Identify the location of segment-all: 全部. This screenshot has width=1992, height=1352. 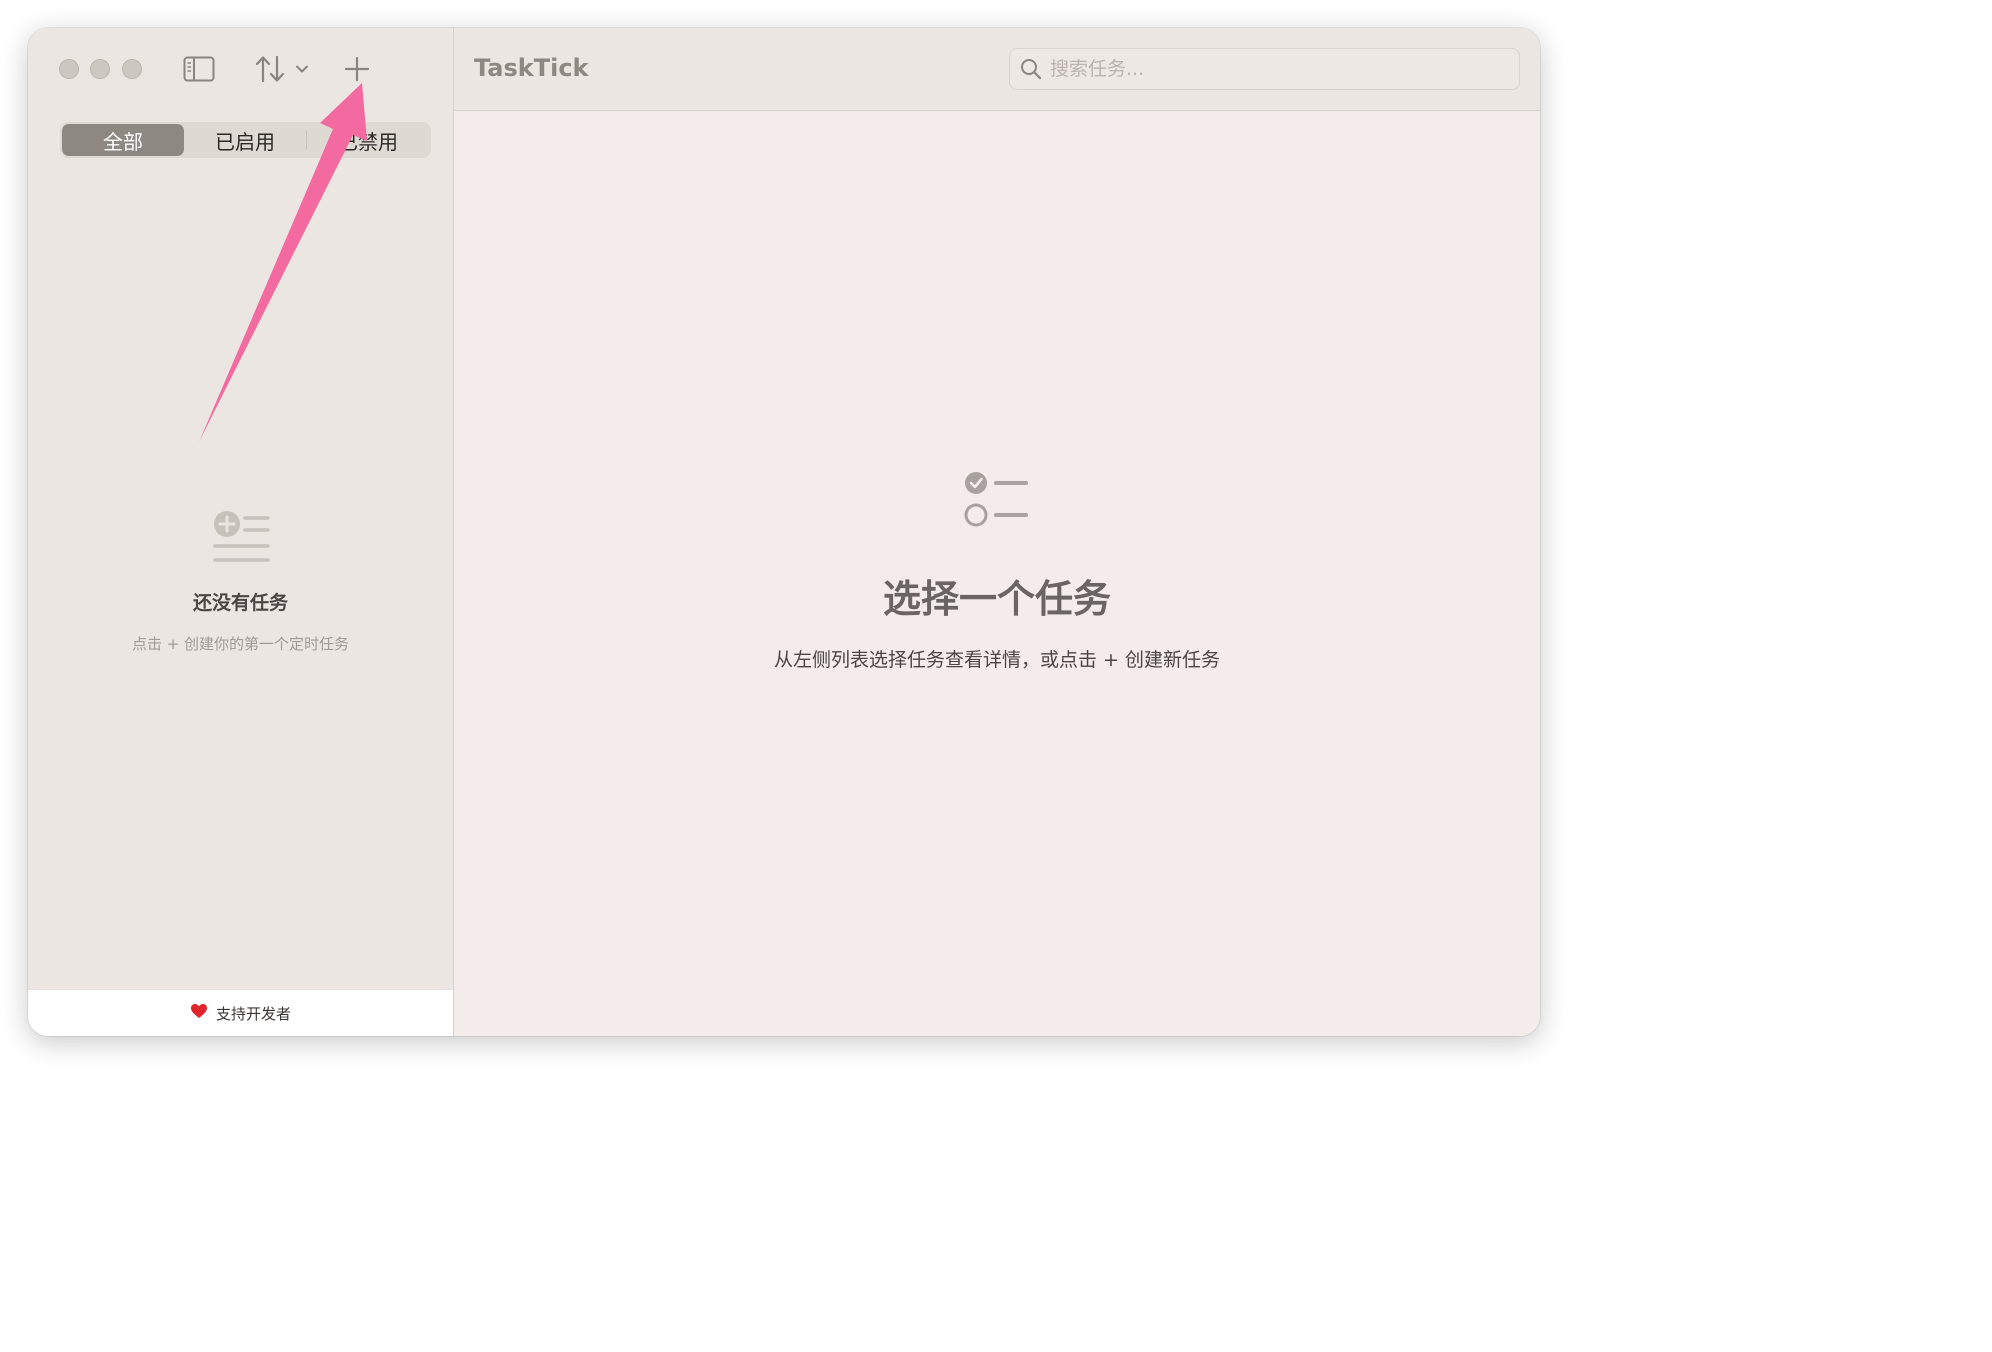
(123, 140).